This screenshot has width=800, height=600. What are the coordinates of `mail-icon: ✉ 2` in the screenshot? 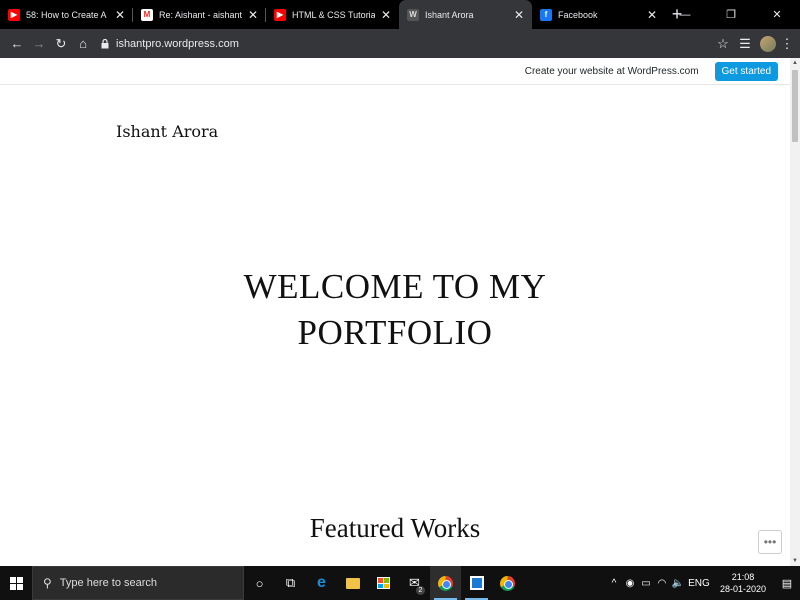 It's located at (414, 583).